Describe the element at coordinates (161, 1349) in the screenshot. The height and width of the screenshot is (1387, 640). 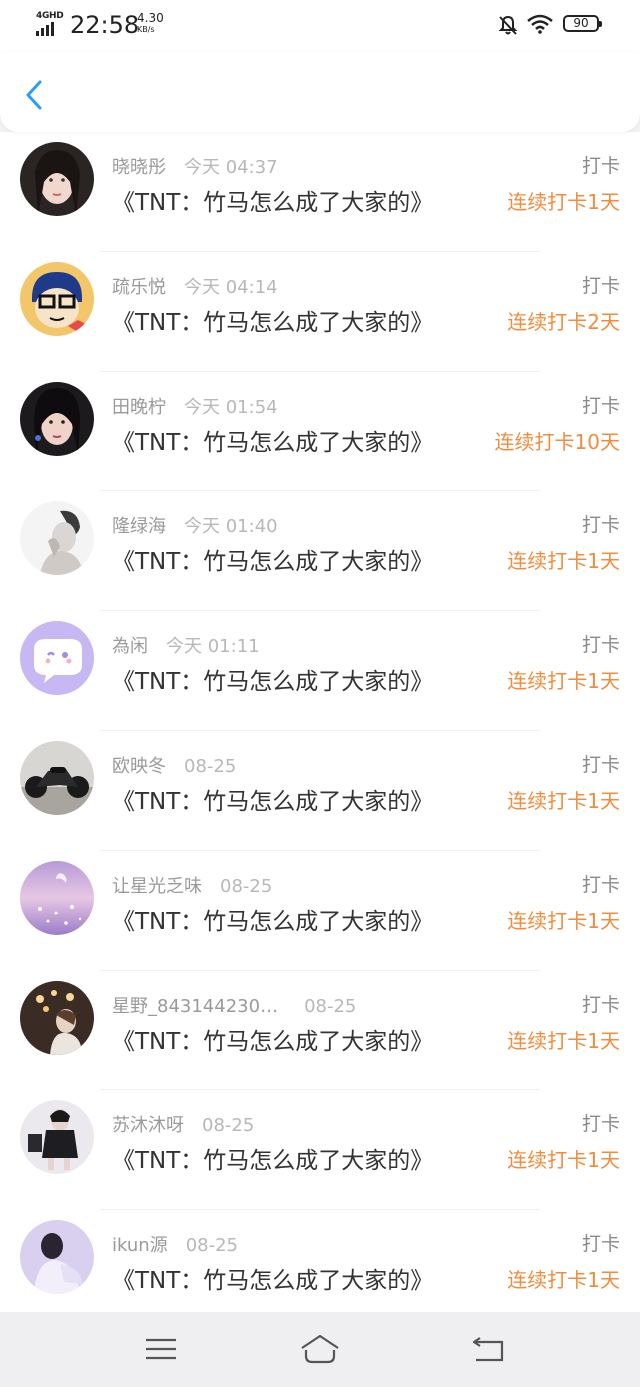
I see `menu-icon` at that location.